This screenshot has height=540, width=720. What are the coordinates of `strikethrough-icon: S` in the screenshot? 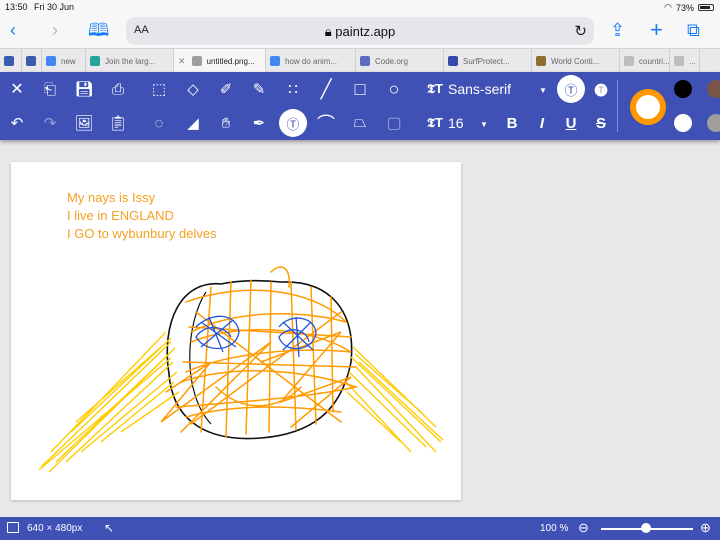 It's located at (601, 123).